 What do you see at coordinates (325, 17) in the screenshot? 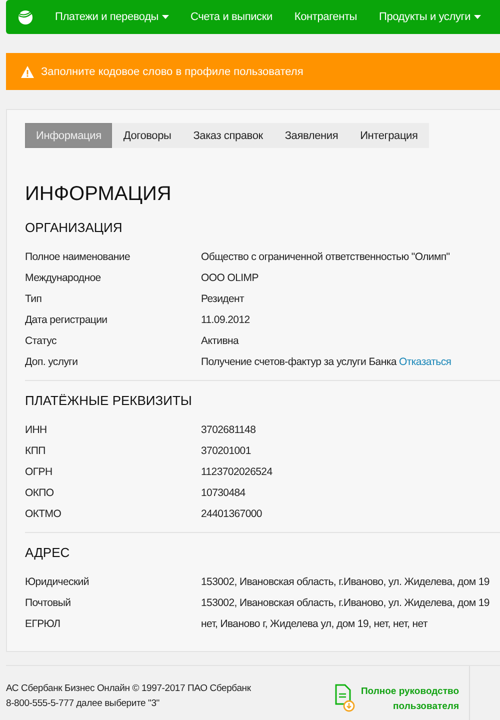
I see `nav-link: Контрагенты` at bounding box center [325, 17].